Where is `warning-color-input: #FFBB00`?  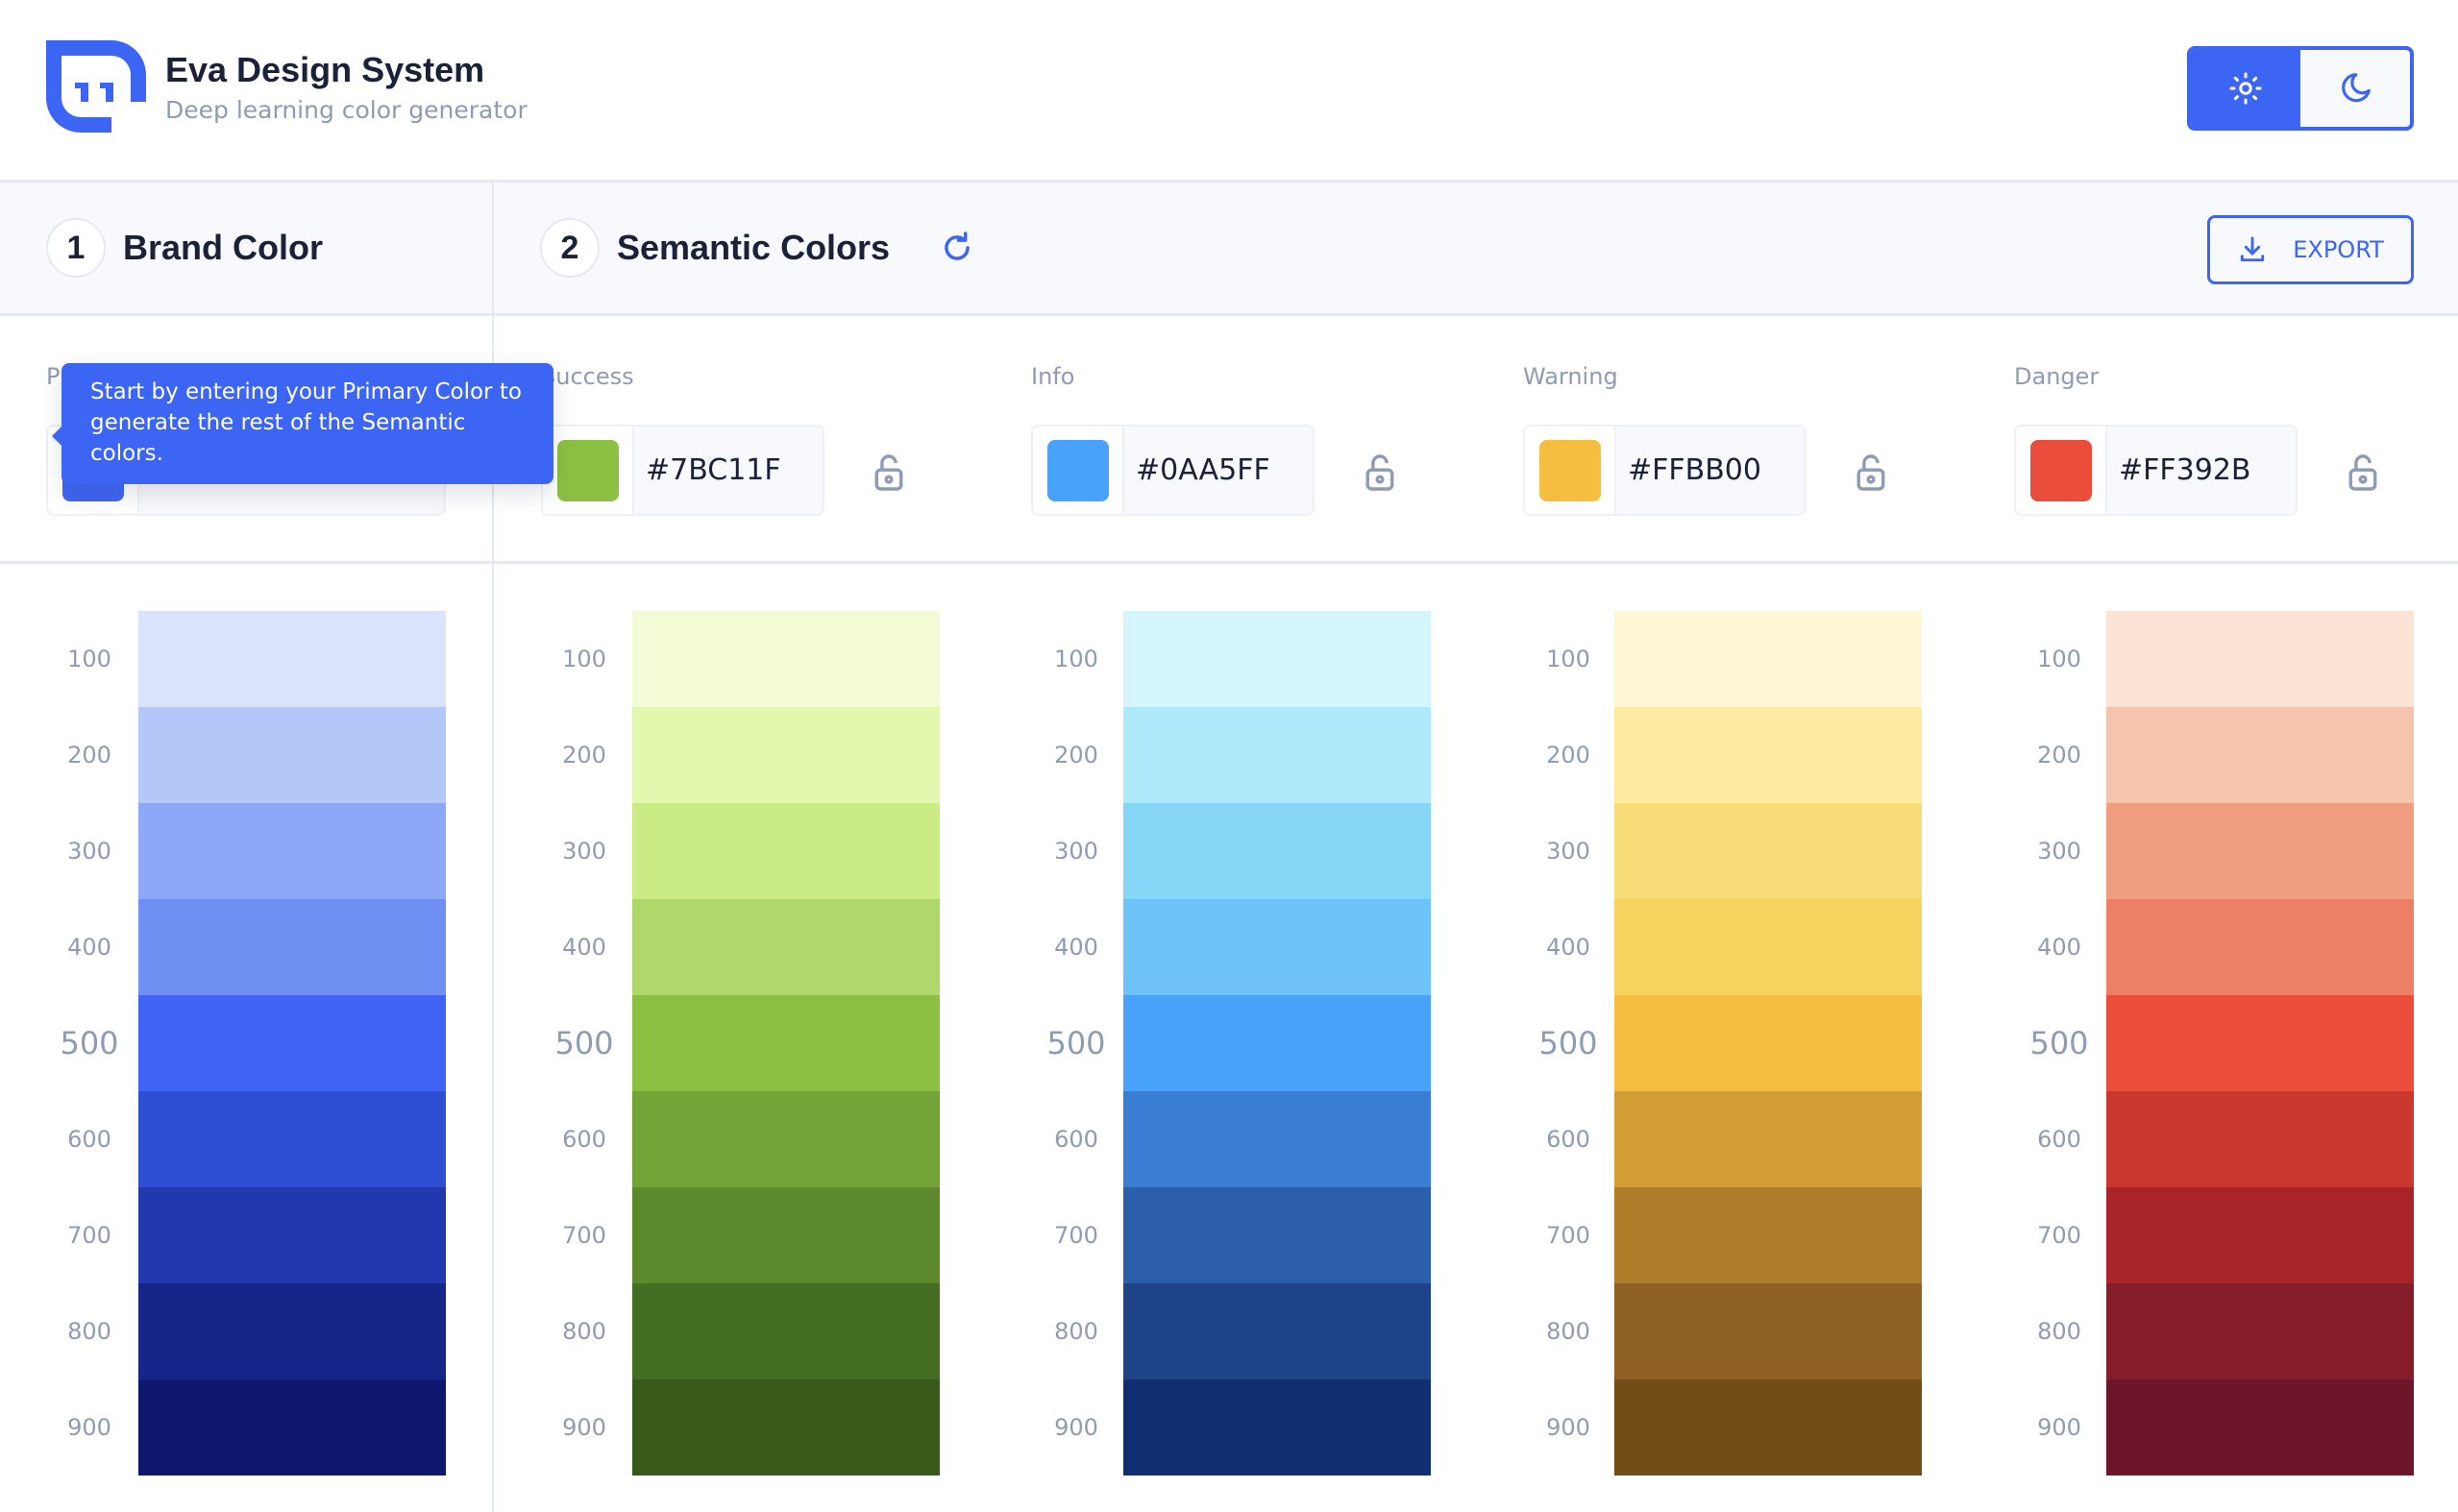 warning-color-input: #FFBB00 is located at coordinates (1665, 470).